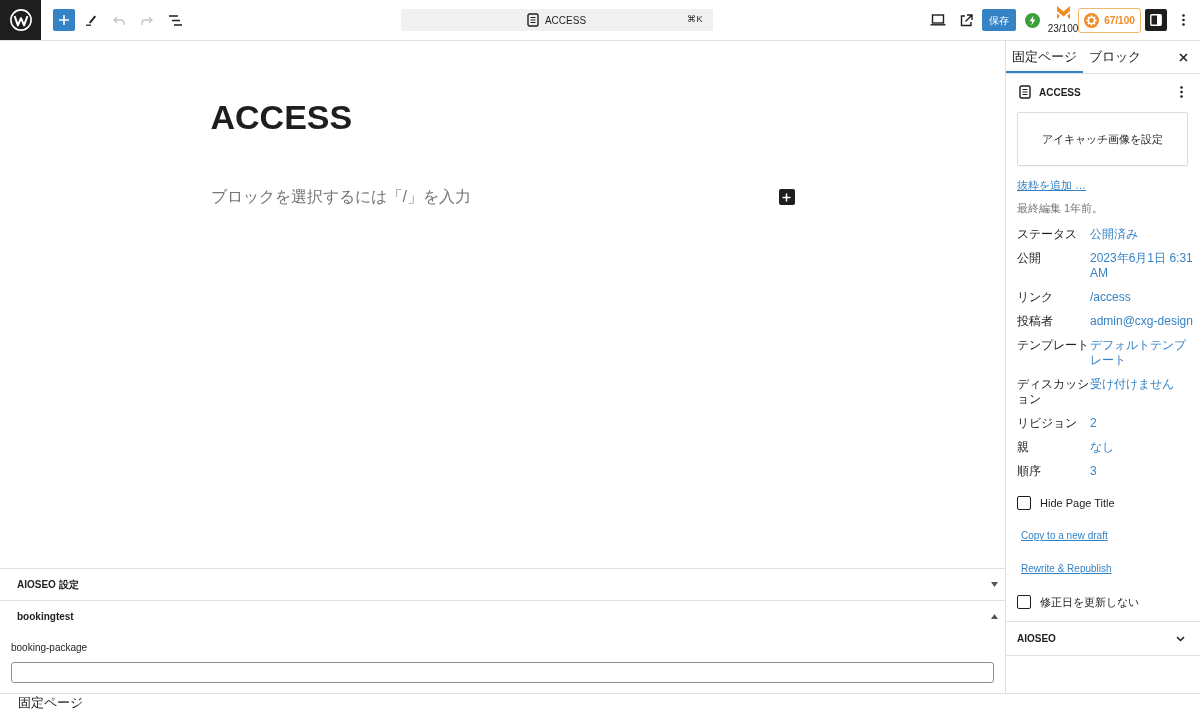 This screenshot has height=711, width=1200. What do you see at coordinates (1093, 423) in the screenshot?
I see `summary-value-link: 2` at bounding box center [1093, 423].